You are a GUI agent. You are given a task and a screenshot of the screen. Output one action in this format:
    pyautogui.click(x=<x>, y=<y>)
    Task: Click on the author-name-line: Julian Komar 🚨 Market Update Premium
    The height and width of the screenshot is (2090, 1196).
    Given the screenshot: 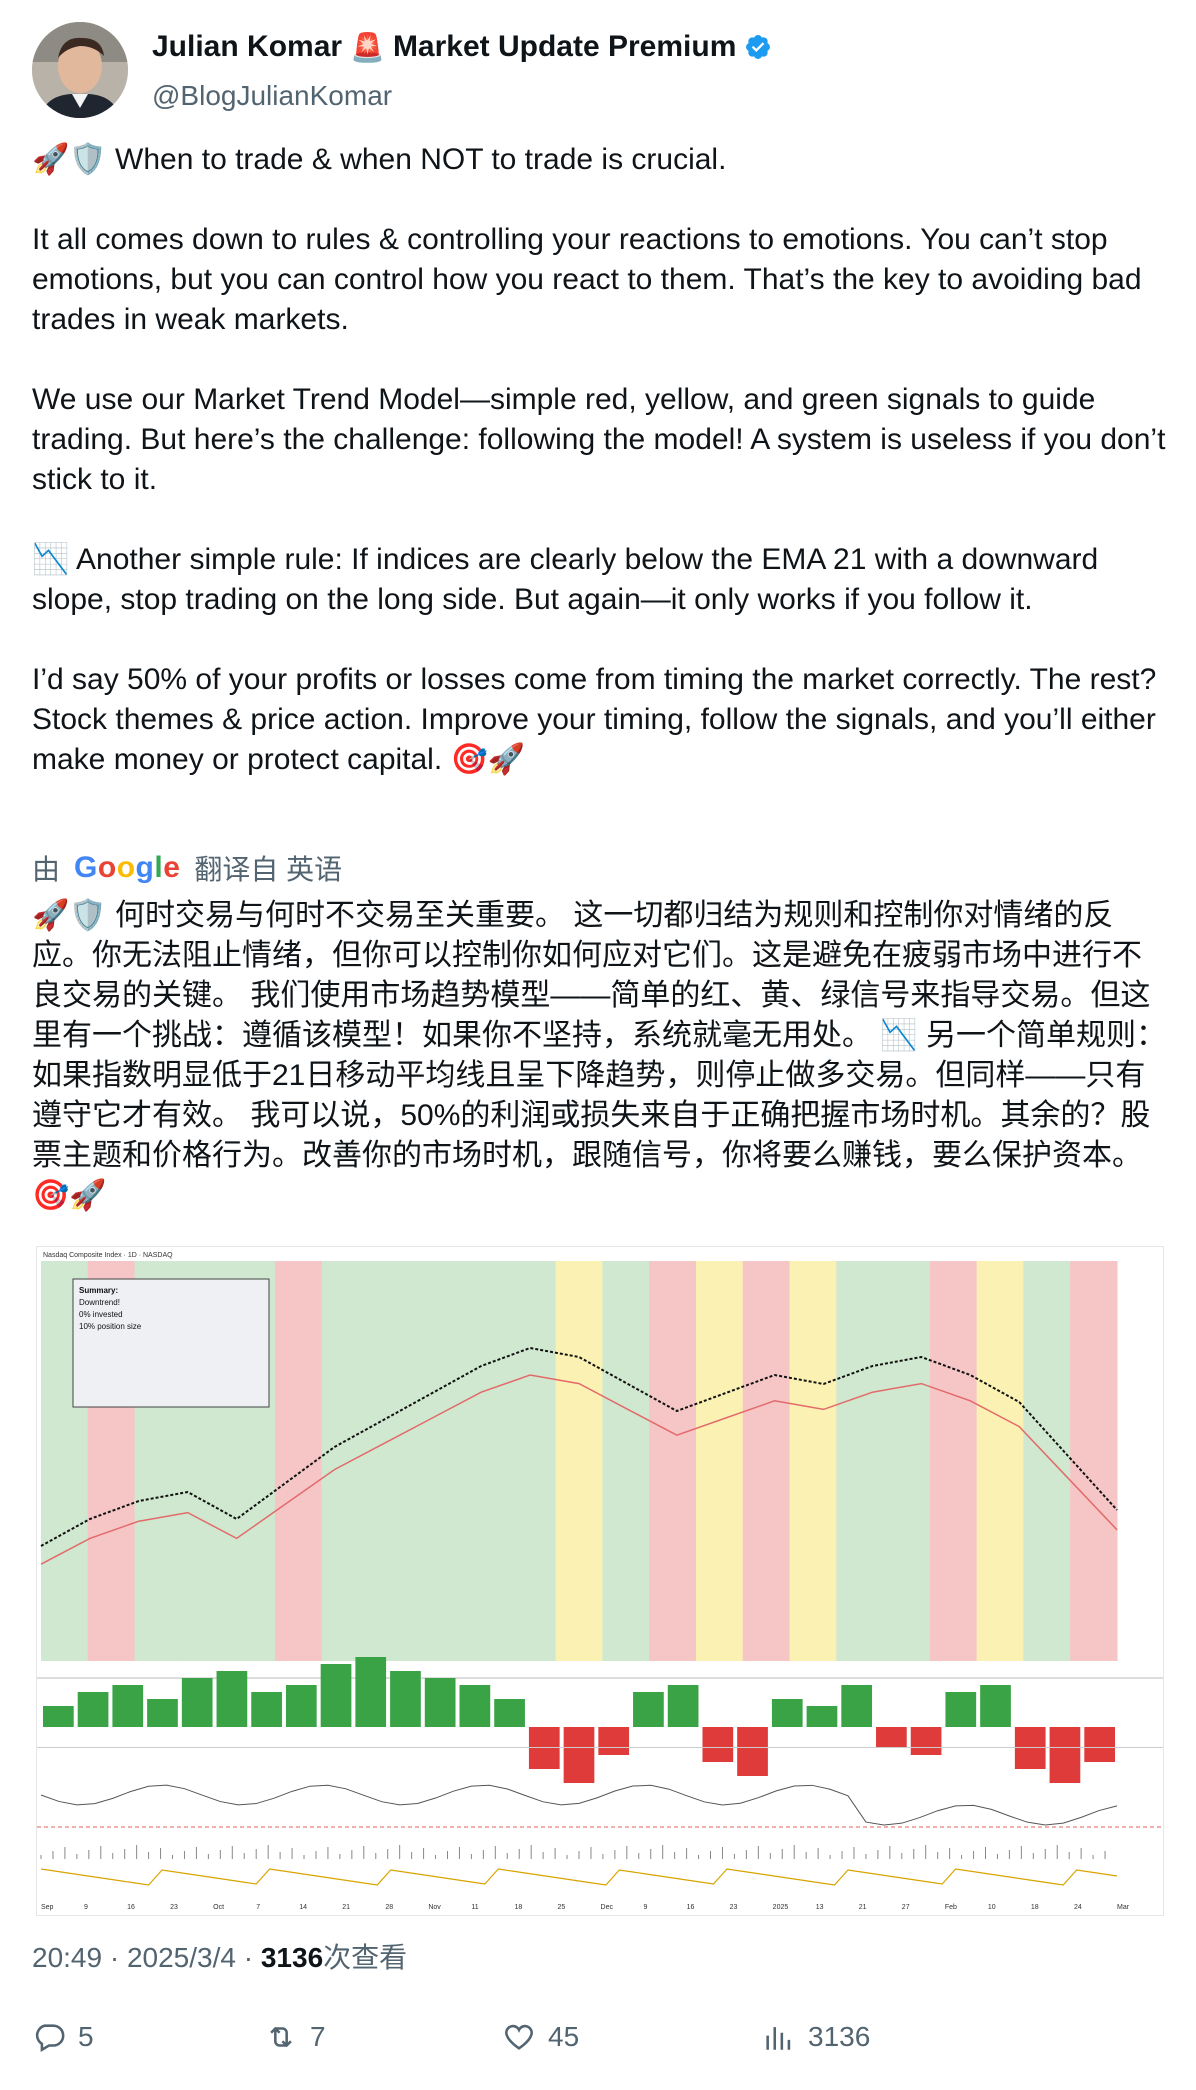 What is the action you would take?
    pyautogui.click(x=462, y=47)
    